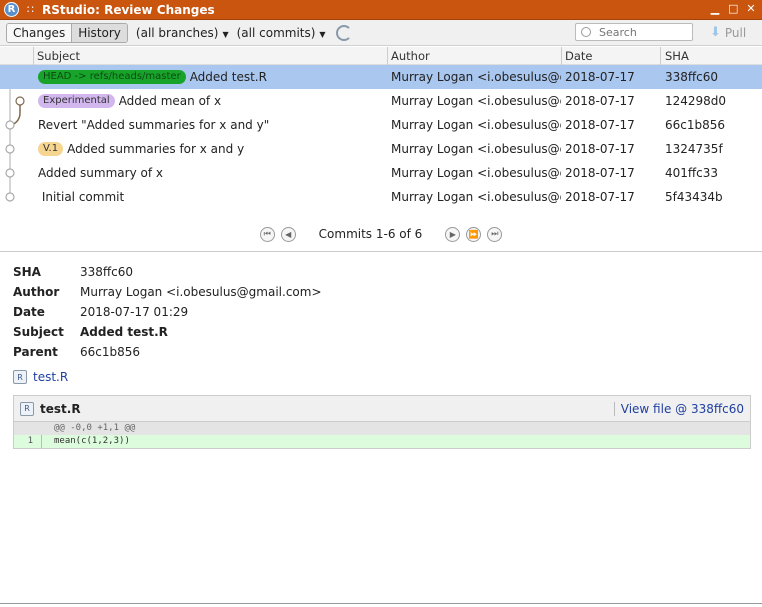 This screenshot has height=607, width=762. Describe the element at coordinates (28, 441) in the screenshot. I see `line-number: 1` at that location.